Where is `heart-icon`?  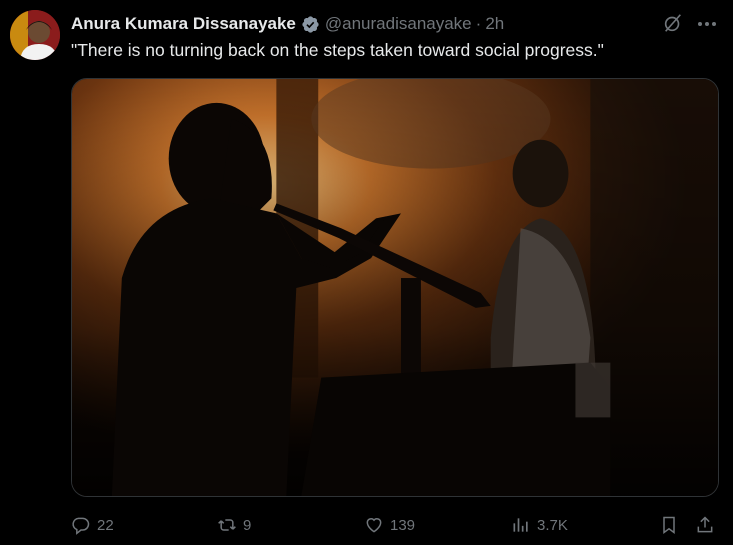 heart-icon is located at coordinates (374, 525).